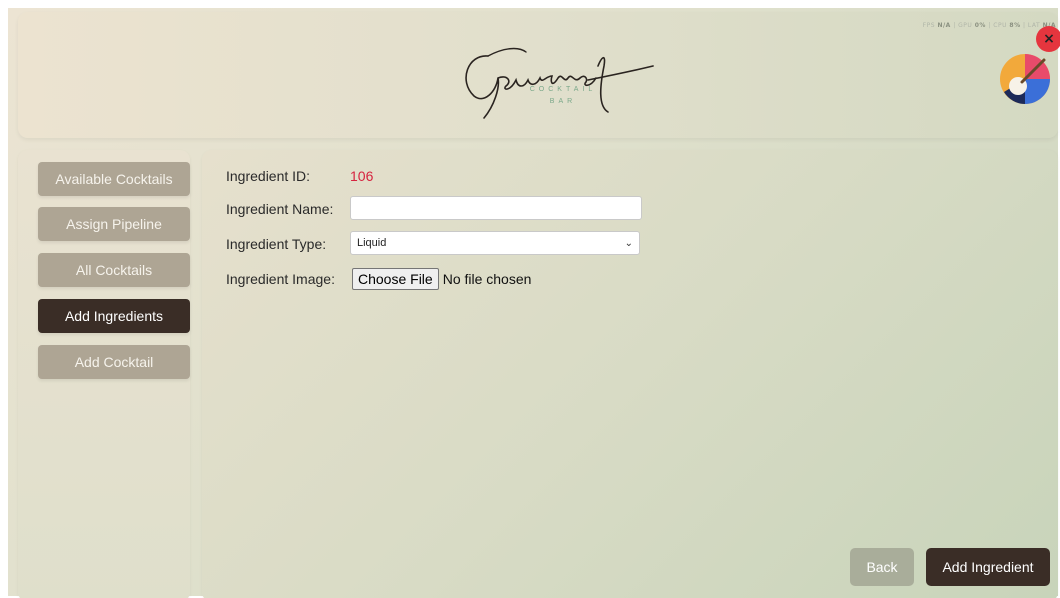 Image resolution: width=1060 pixels, height=598 pixels. Describe the element at coordinates (395, 279) in the screenshot. I see `choose-file-button: Choose File` at that location.